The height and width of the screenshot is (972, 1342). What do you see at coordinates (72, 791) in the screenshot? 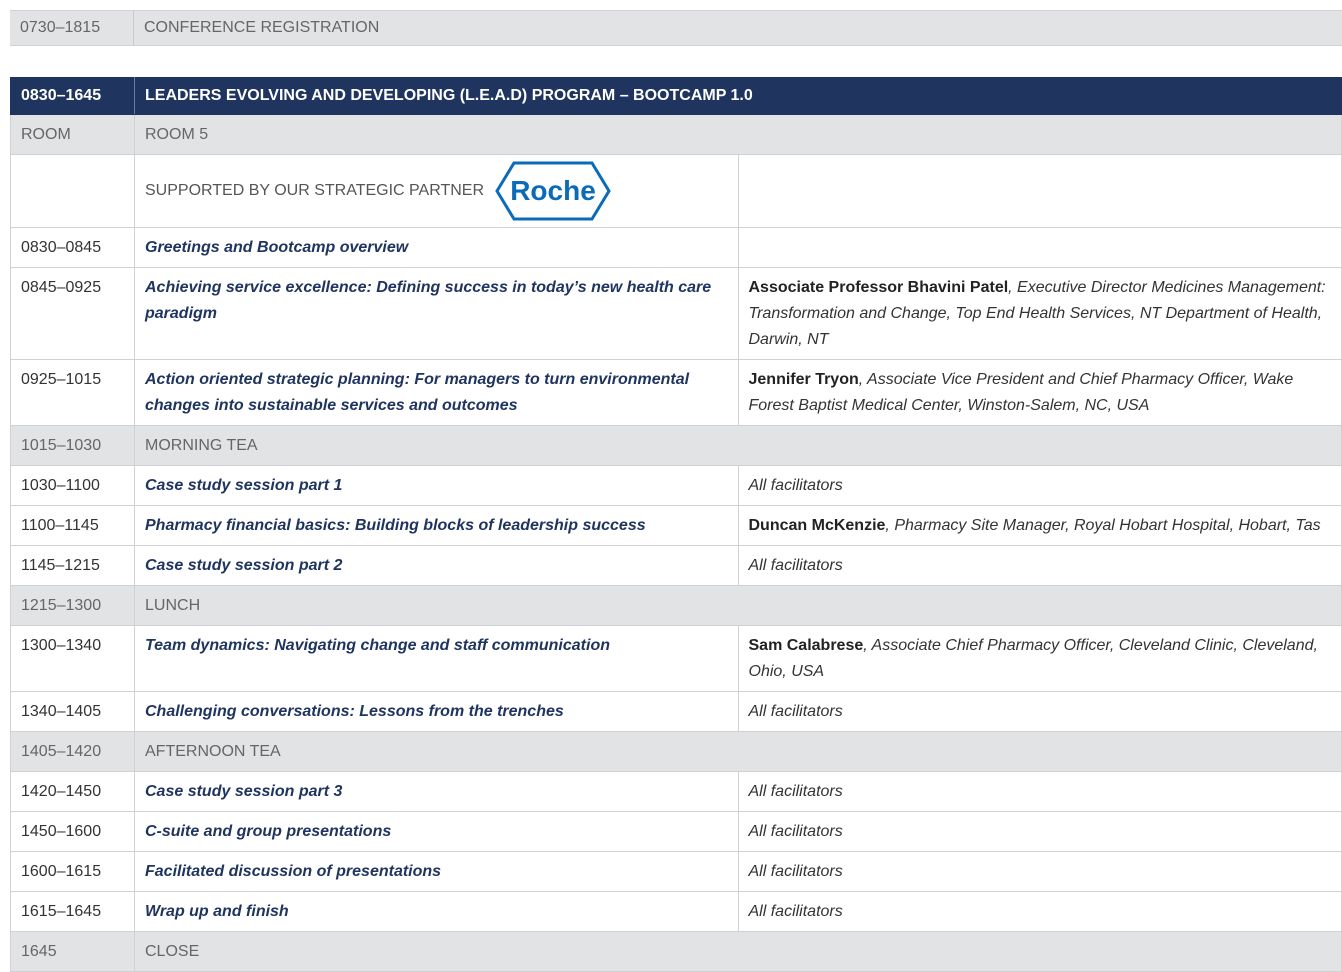
I see `session-time: 1420–1450` at bounding box center [72, 791].